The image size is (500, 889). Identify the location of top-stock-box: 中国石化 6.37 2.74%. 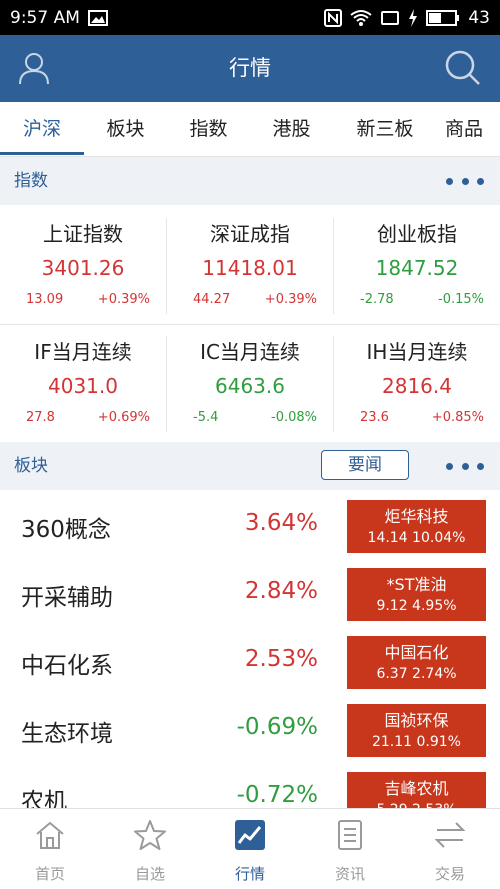
(416, 662).